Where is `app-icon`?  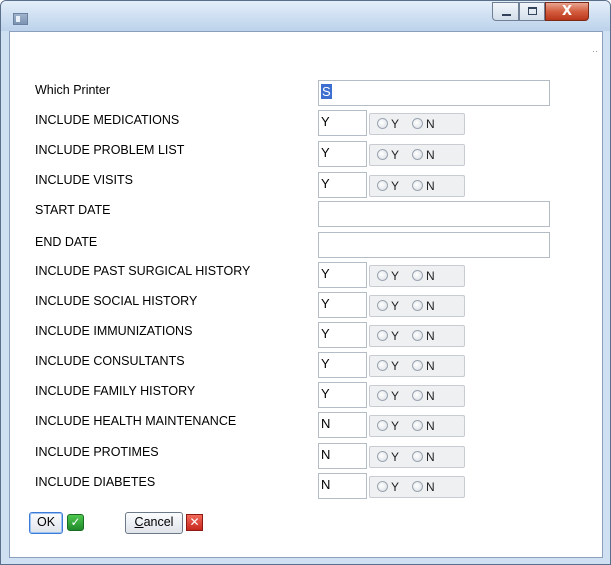 app-icon is located at coordinates (20, 19).